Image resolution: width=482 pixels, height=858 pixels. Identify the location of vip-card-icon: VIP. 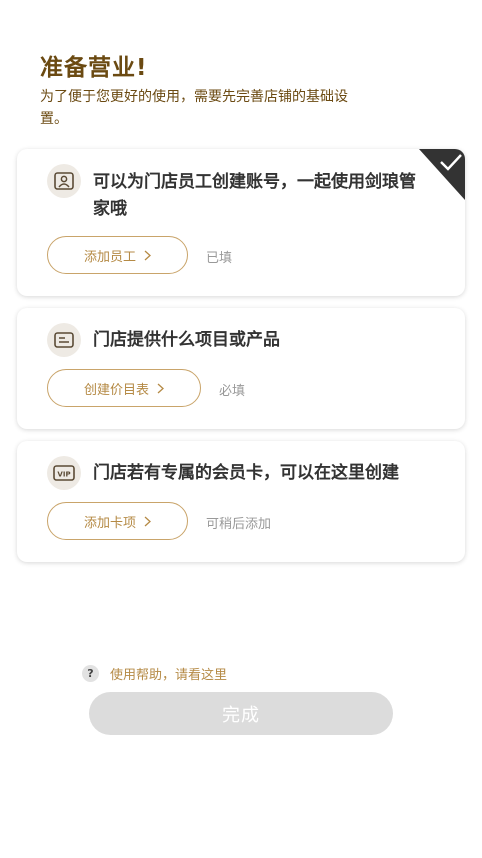
(64, 473).